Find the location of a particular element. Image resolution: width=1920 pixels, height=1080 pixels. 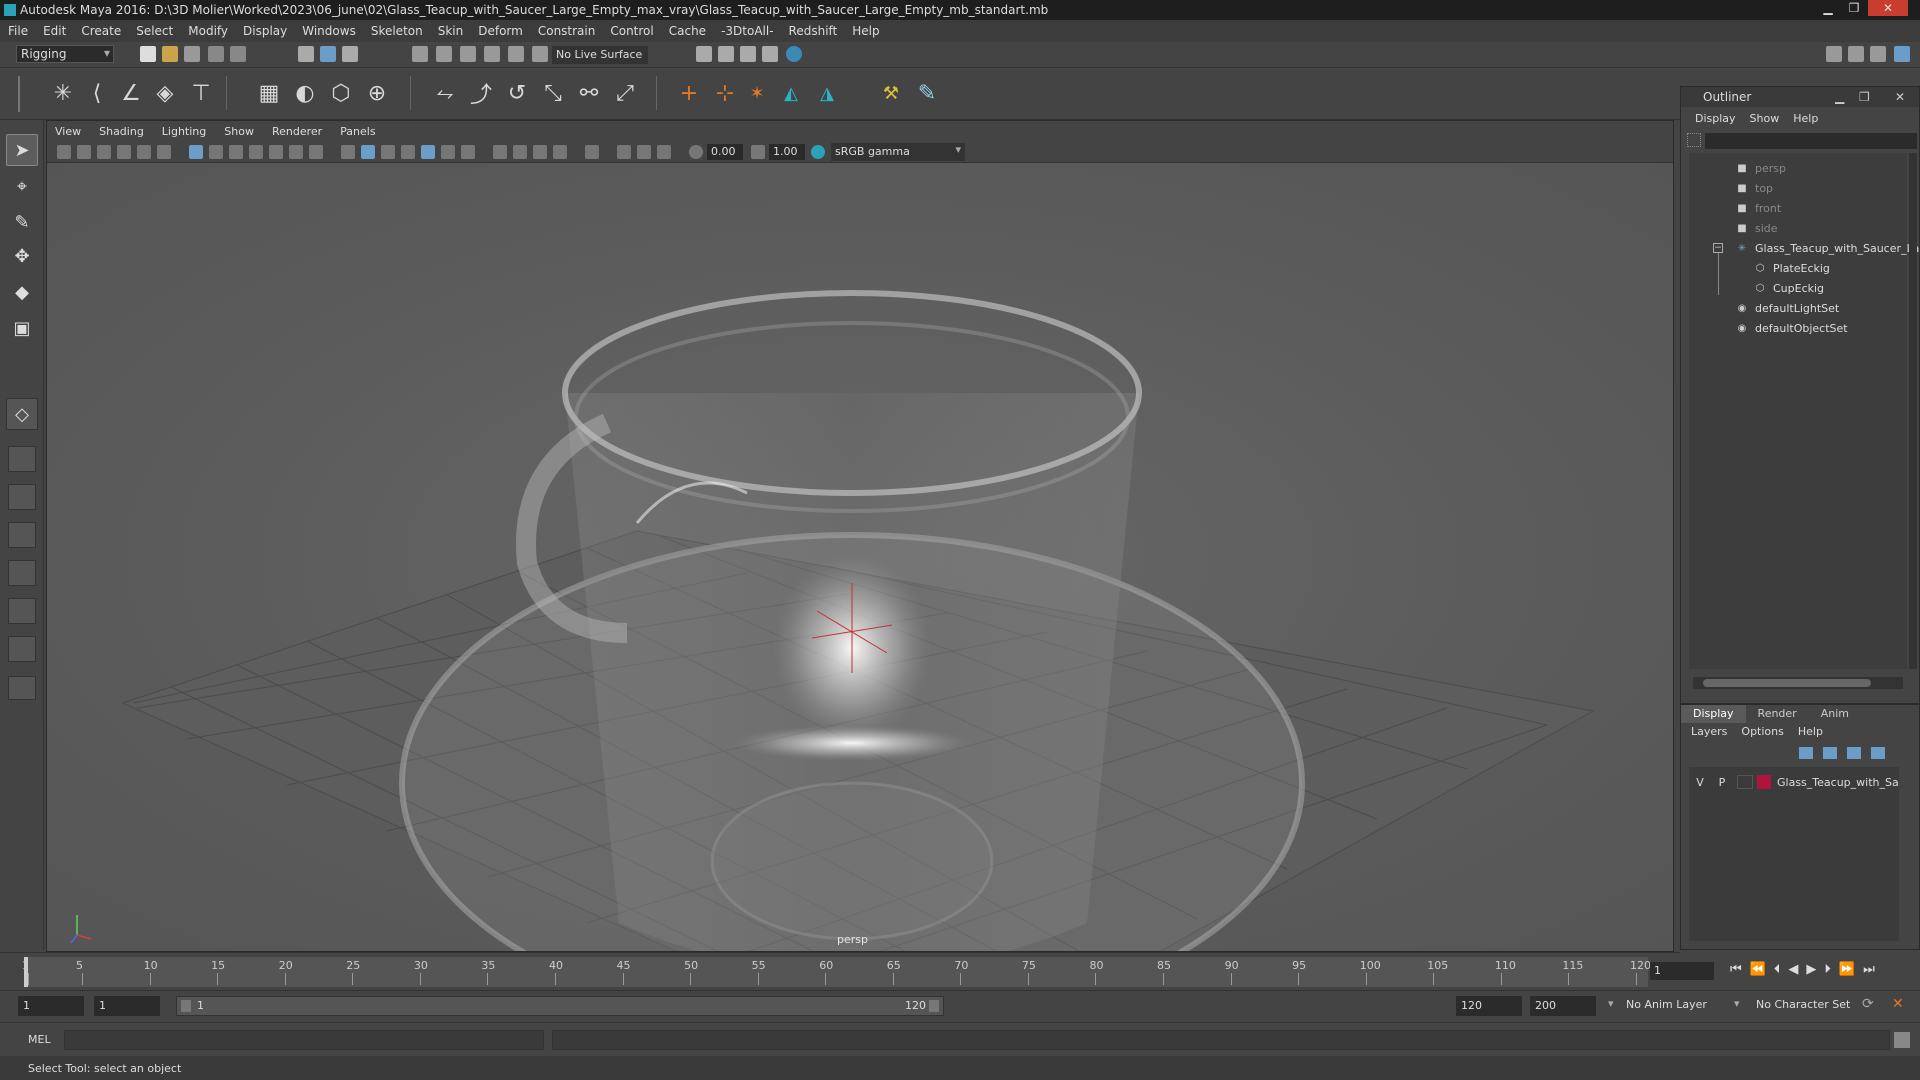

shadows-icon is located at coordinates (468, 152).